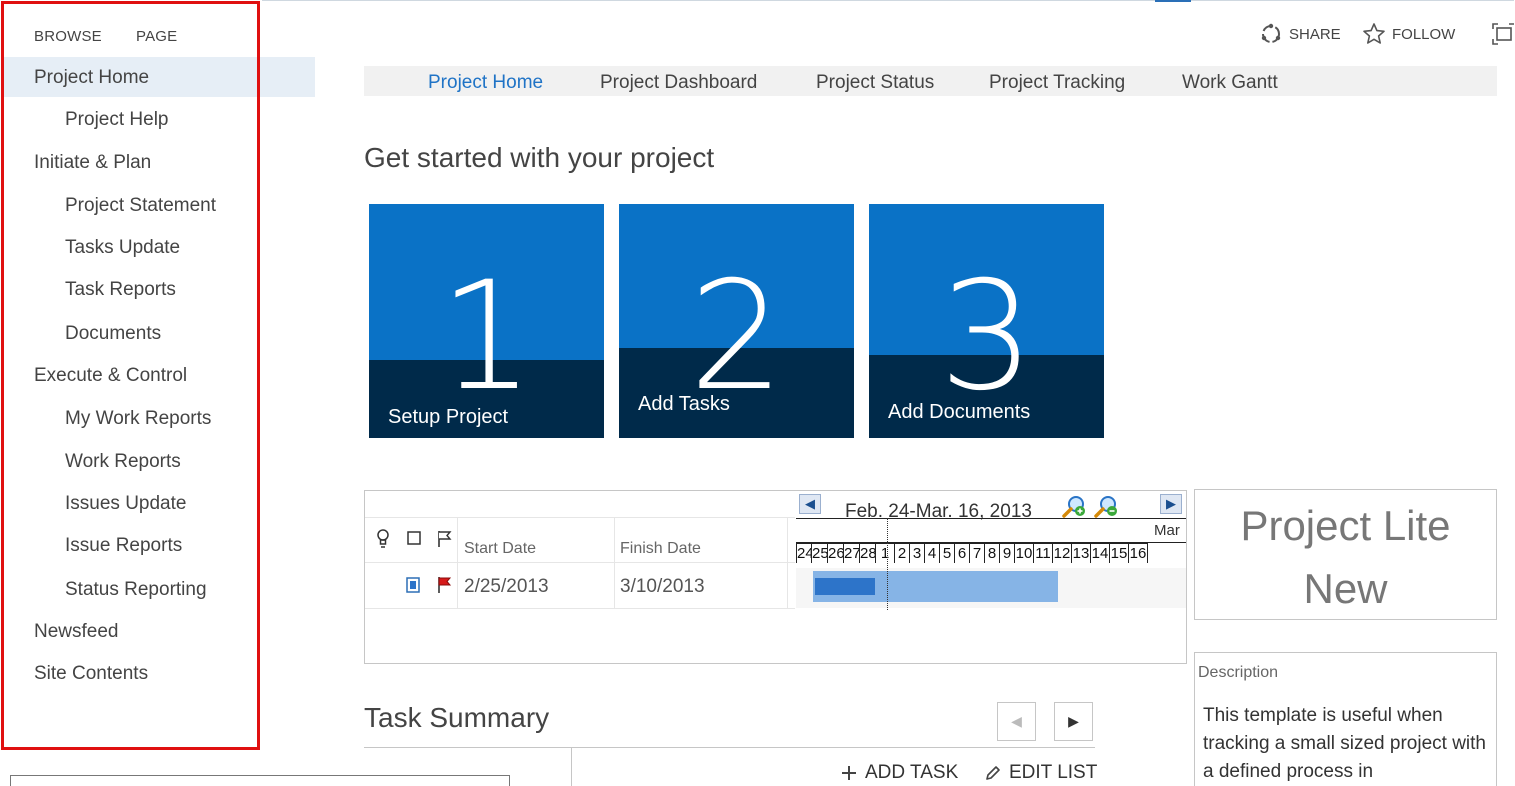 Image resolution: width=1515 pixels, height=786 pixels. What do you see at coordinates (136, 590) in the screenshot?
I see `sidebar-item: Status Reporting` at bounding box center [136, 590].